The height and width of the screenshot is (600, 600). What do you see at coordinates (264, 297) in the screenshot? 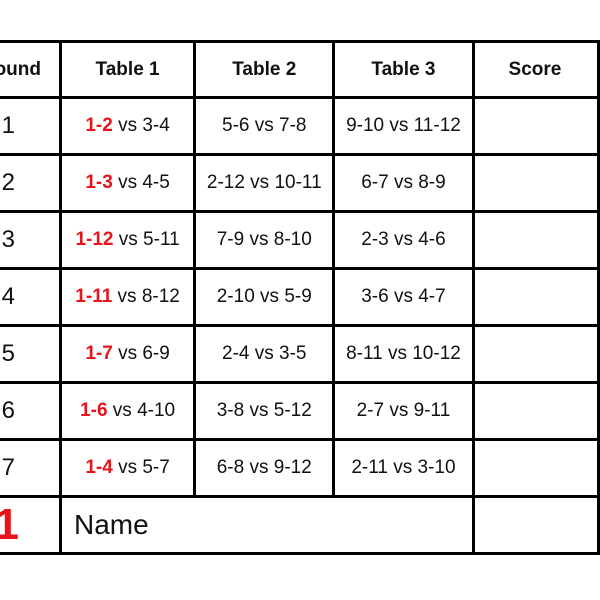
I see `table-2-match: 2-10 vs 5-9` at bounding box center [264, 297].